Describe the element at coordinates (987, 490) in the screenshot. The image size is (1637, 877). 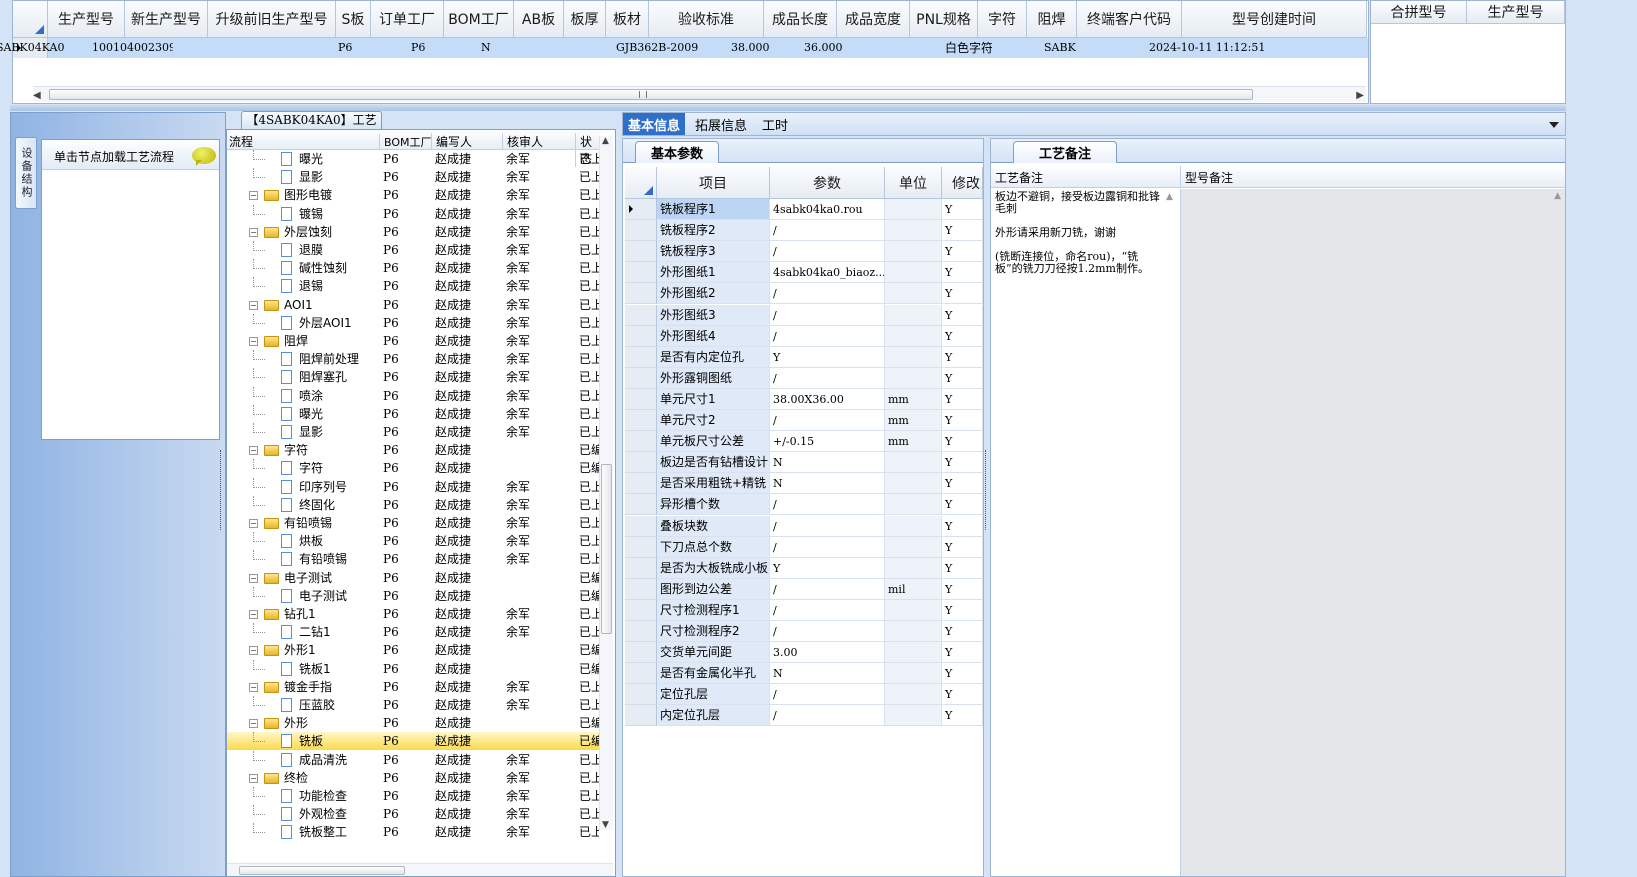
I see `mid-splitter` at that location.